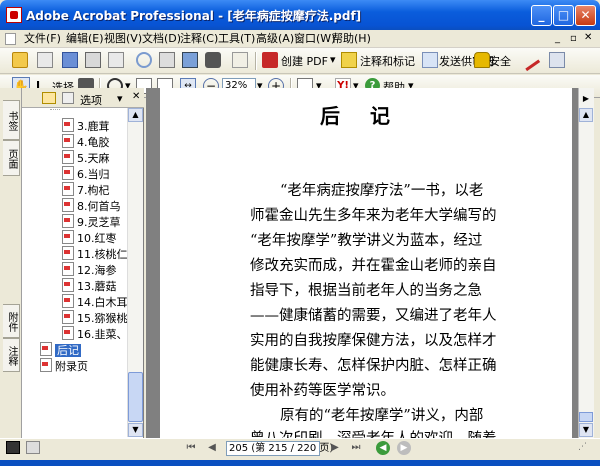 The image size is (600, 466). Describe the element at coordinates (93, 60) in the screenshot. I see `print-icon` at that location.